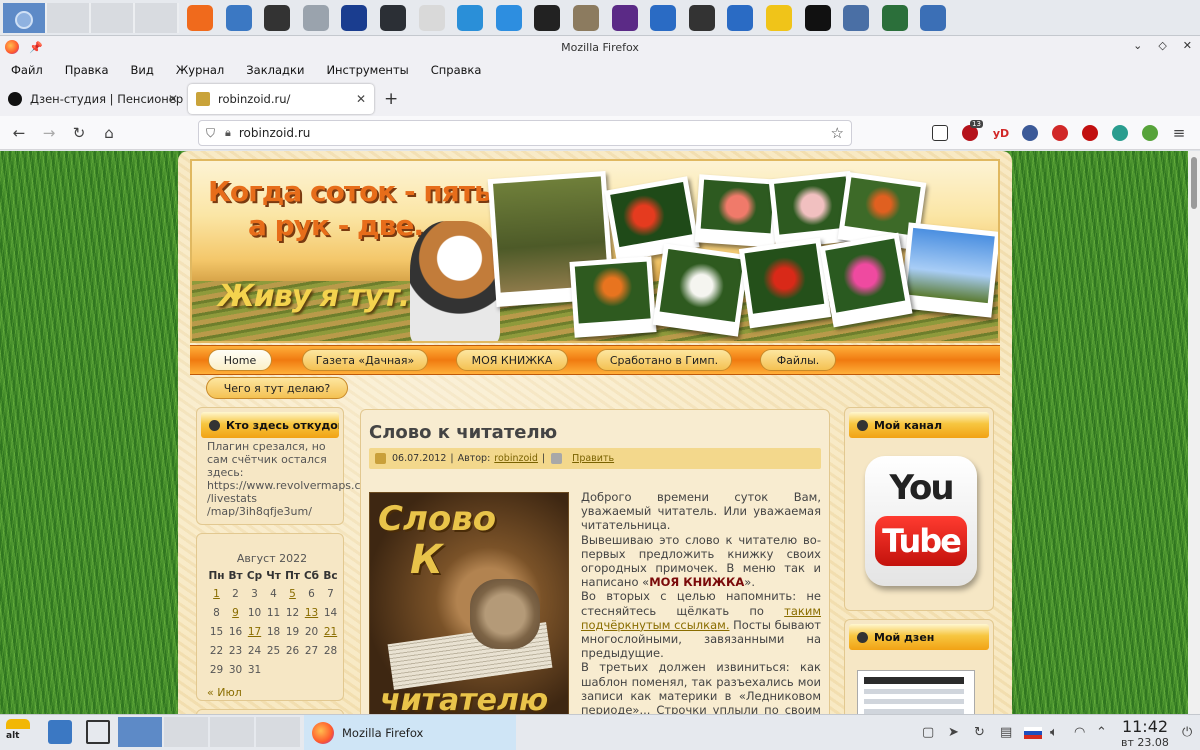 The width and height of the screenshot is (1200, 750). What do you see at coordinates (330, 631) in the screenshot?
I see `calendar-day-link: 21` at bounding box center [330, 631].